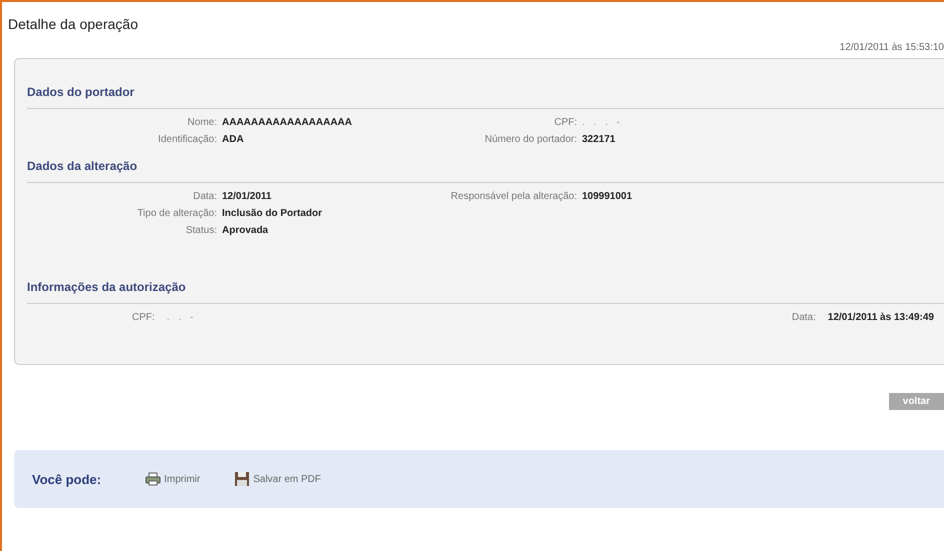  Describe the element at coordinates (82, 166) in the screenshot. I see `section-heading: Dados da alteração` at that location.